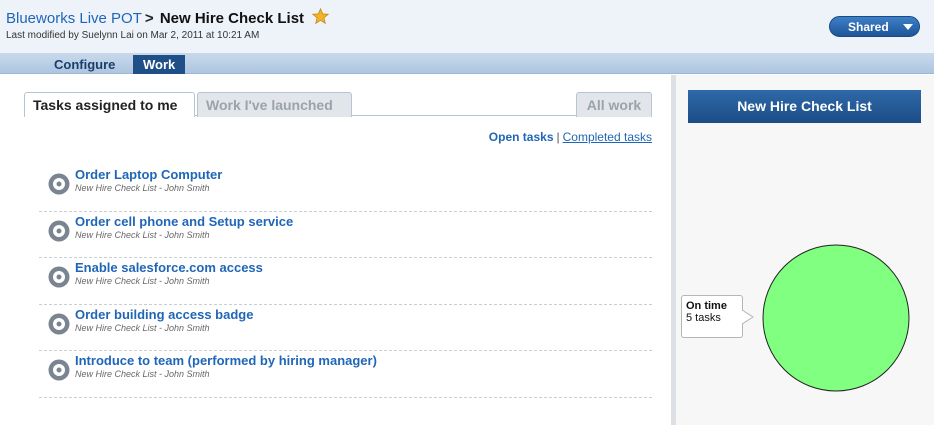 This screenshot has height=425, width=934. Describe the element at coordinates (232, 18) in the screenshot. I see `page-title: New Hire Check List` at that location.